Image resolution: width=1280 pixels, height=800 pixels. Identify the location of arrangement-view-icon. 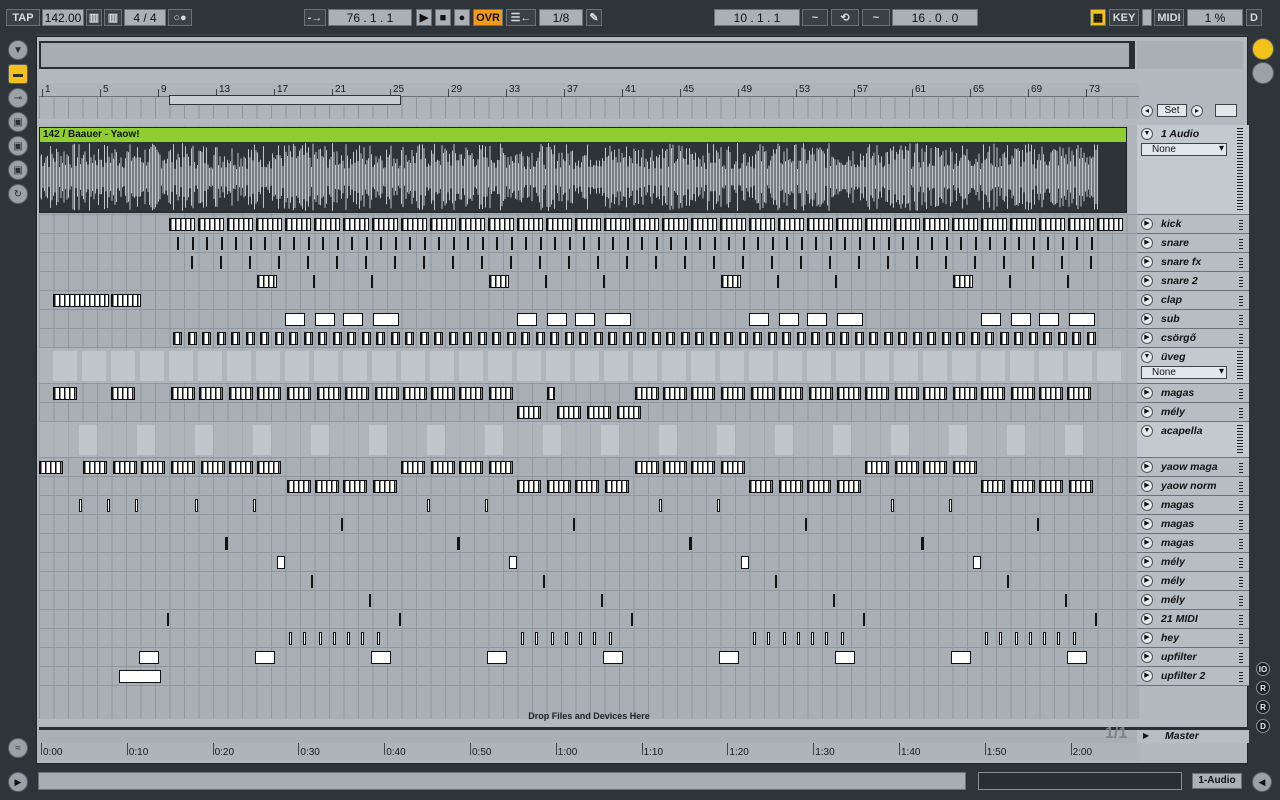
(1263, 49).